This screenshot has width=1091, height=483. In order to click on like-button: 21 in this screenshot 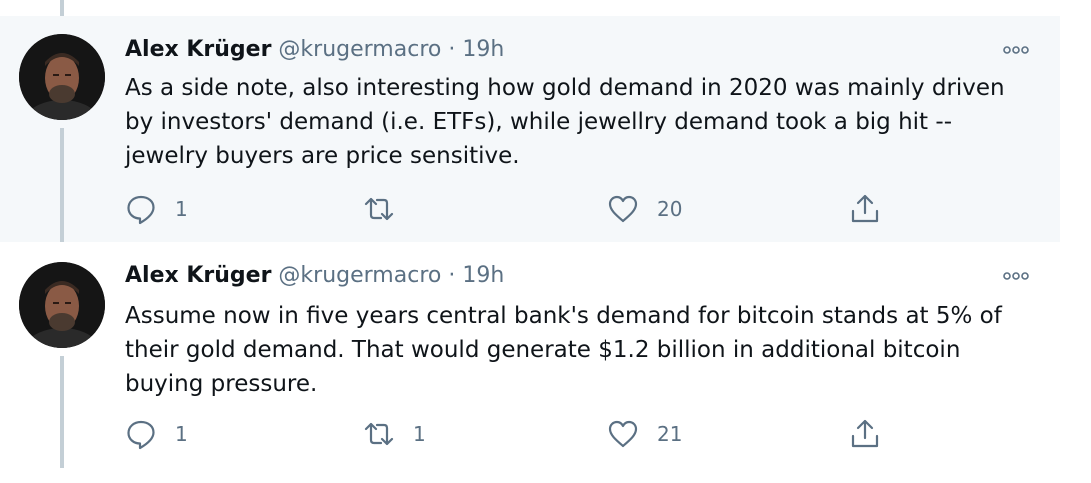, I will do `click(644, 434)`.